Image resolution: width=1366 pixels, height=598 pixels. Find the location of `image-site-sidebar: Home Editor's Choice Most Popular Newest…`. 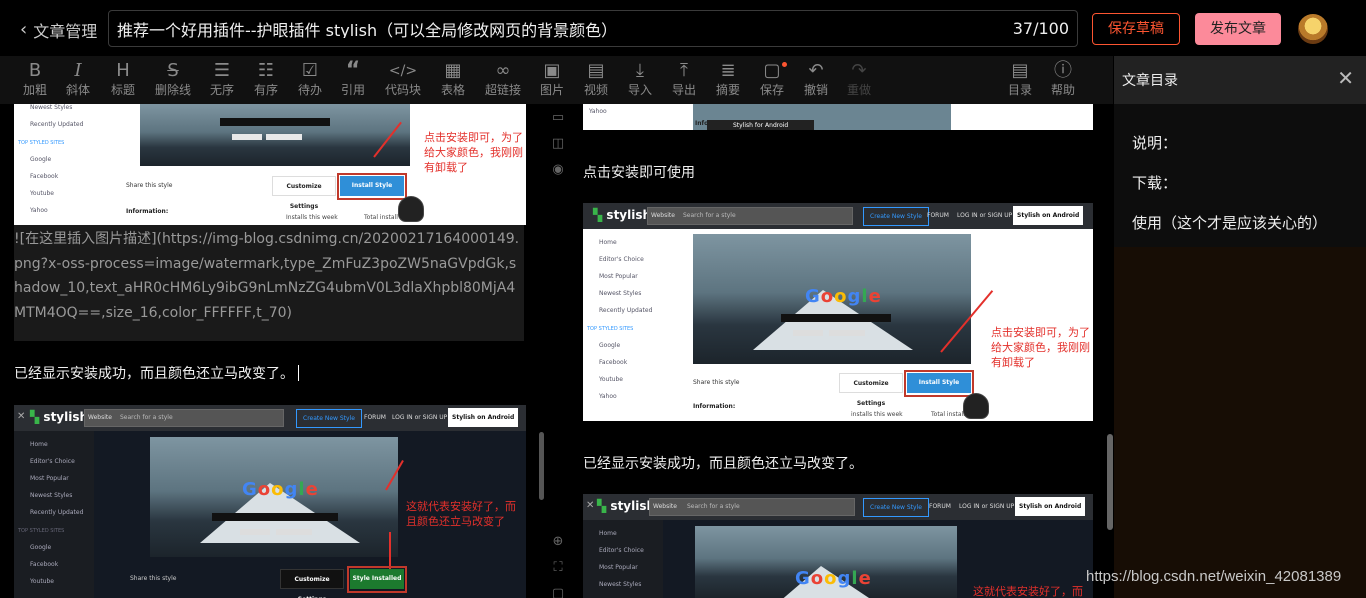

image-site-sidebar: Home Editor's Choice Most Popular Newest… is located at coordinates (623, 559).